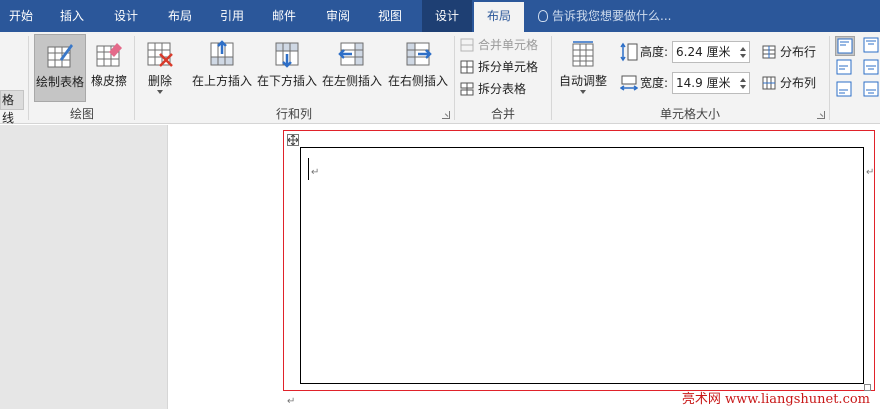  What do you see at coordinates (160, 54) in the screenshot?
I see `delete-table-icon` at bounding box center [160, 54].